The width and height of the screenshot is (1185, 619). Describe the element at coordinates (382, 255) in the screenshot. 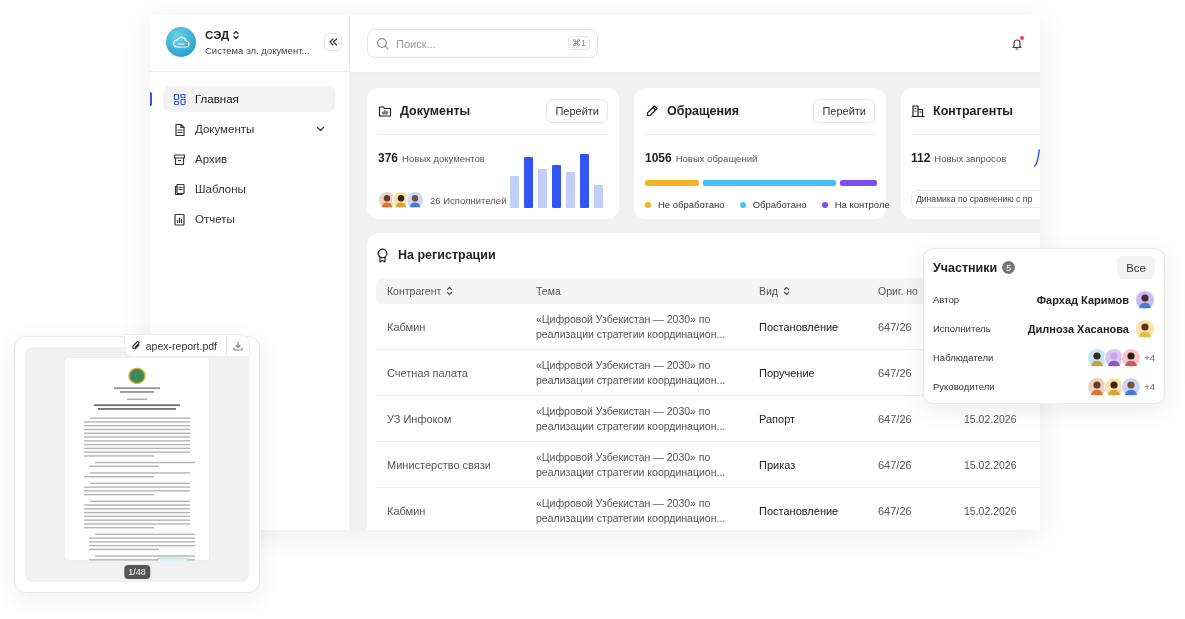

I see `award-icon` at that location.